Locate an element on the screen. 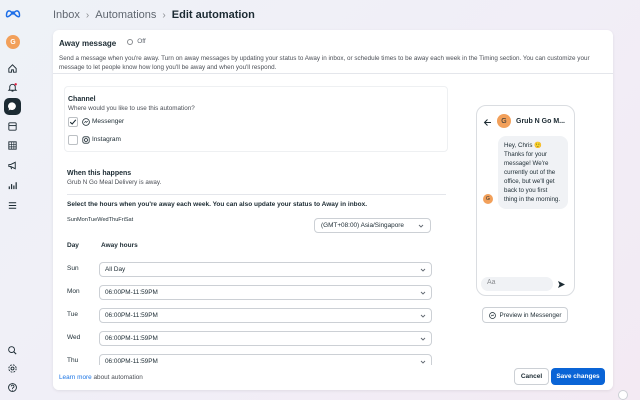 The image size is (640, 400). day-label-mon: Mon is located at coordinates (73, 291).